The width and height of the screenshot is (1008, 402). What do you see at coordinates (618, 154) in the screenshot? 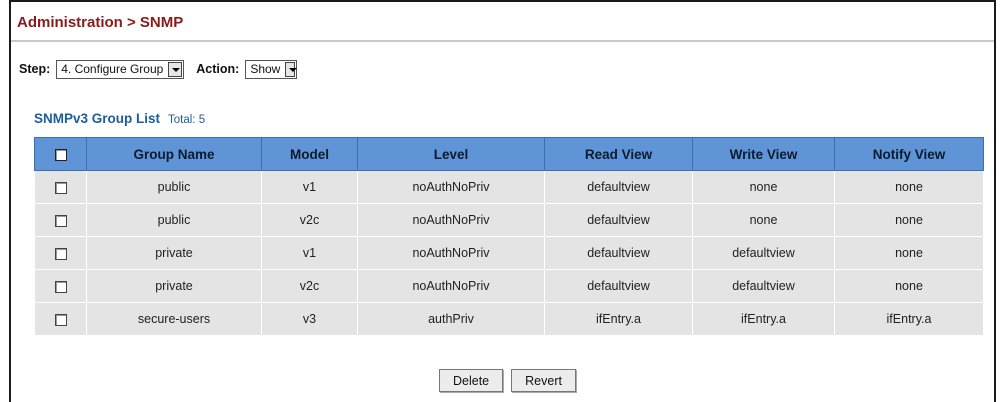
I see `column-header-read-view: Read View` at bounding box center [618, 154].